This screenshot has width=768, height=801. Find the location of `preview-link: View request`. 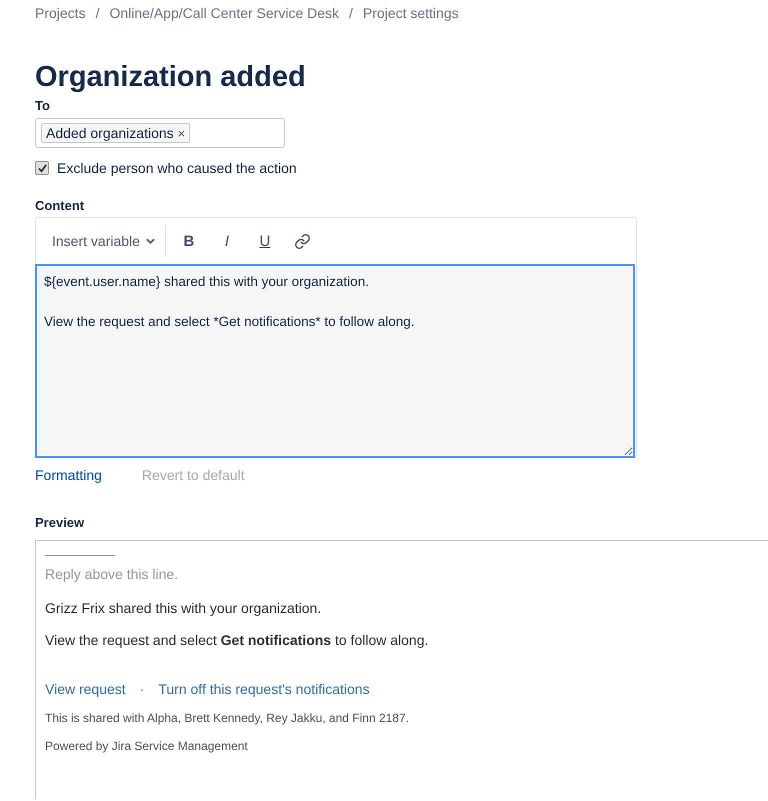

preview-link: View request is located at coordinates (85, 689).